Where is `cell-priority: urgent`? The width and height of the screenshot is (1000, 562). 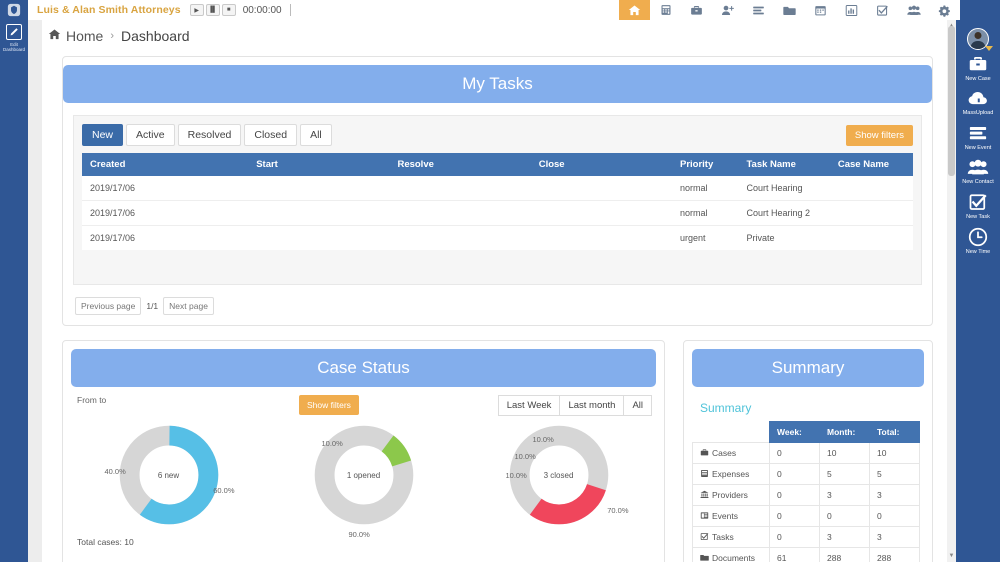
cell-priority: urgent is located at coordinates (705, 237).